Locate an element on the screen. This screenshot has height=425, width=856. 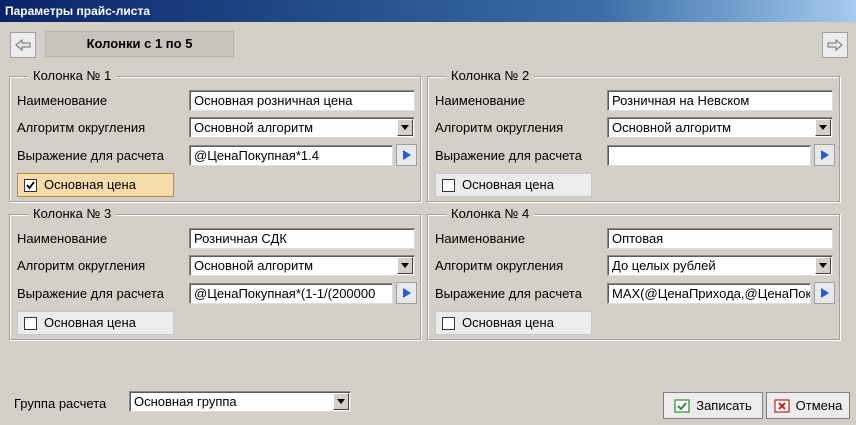
column-panel-title: Колонка № 3 is located at coordinates (72, 214).